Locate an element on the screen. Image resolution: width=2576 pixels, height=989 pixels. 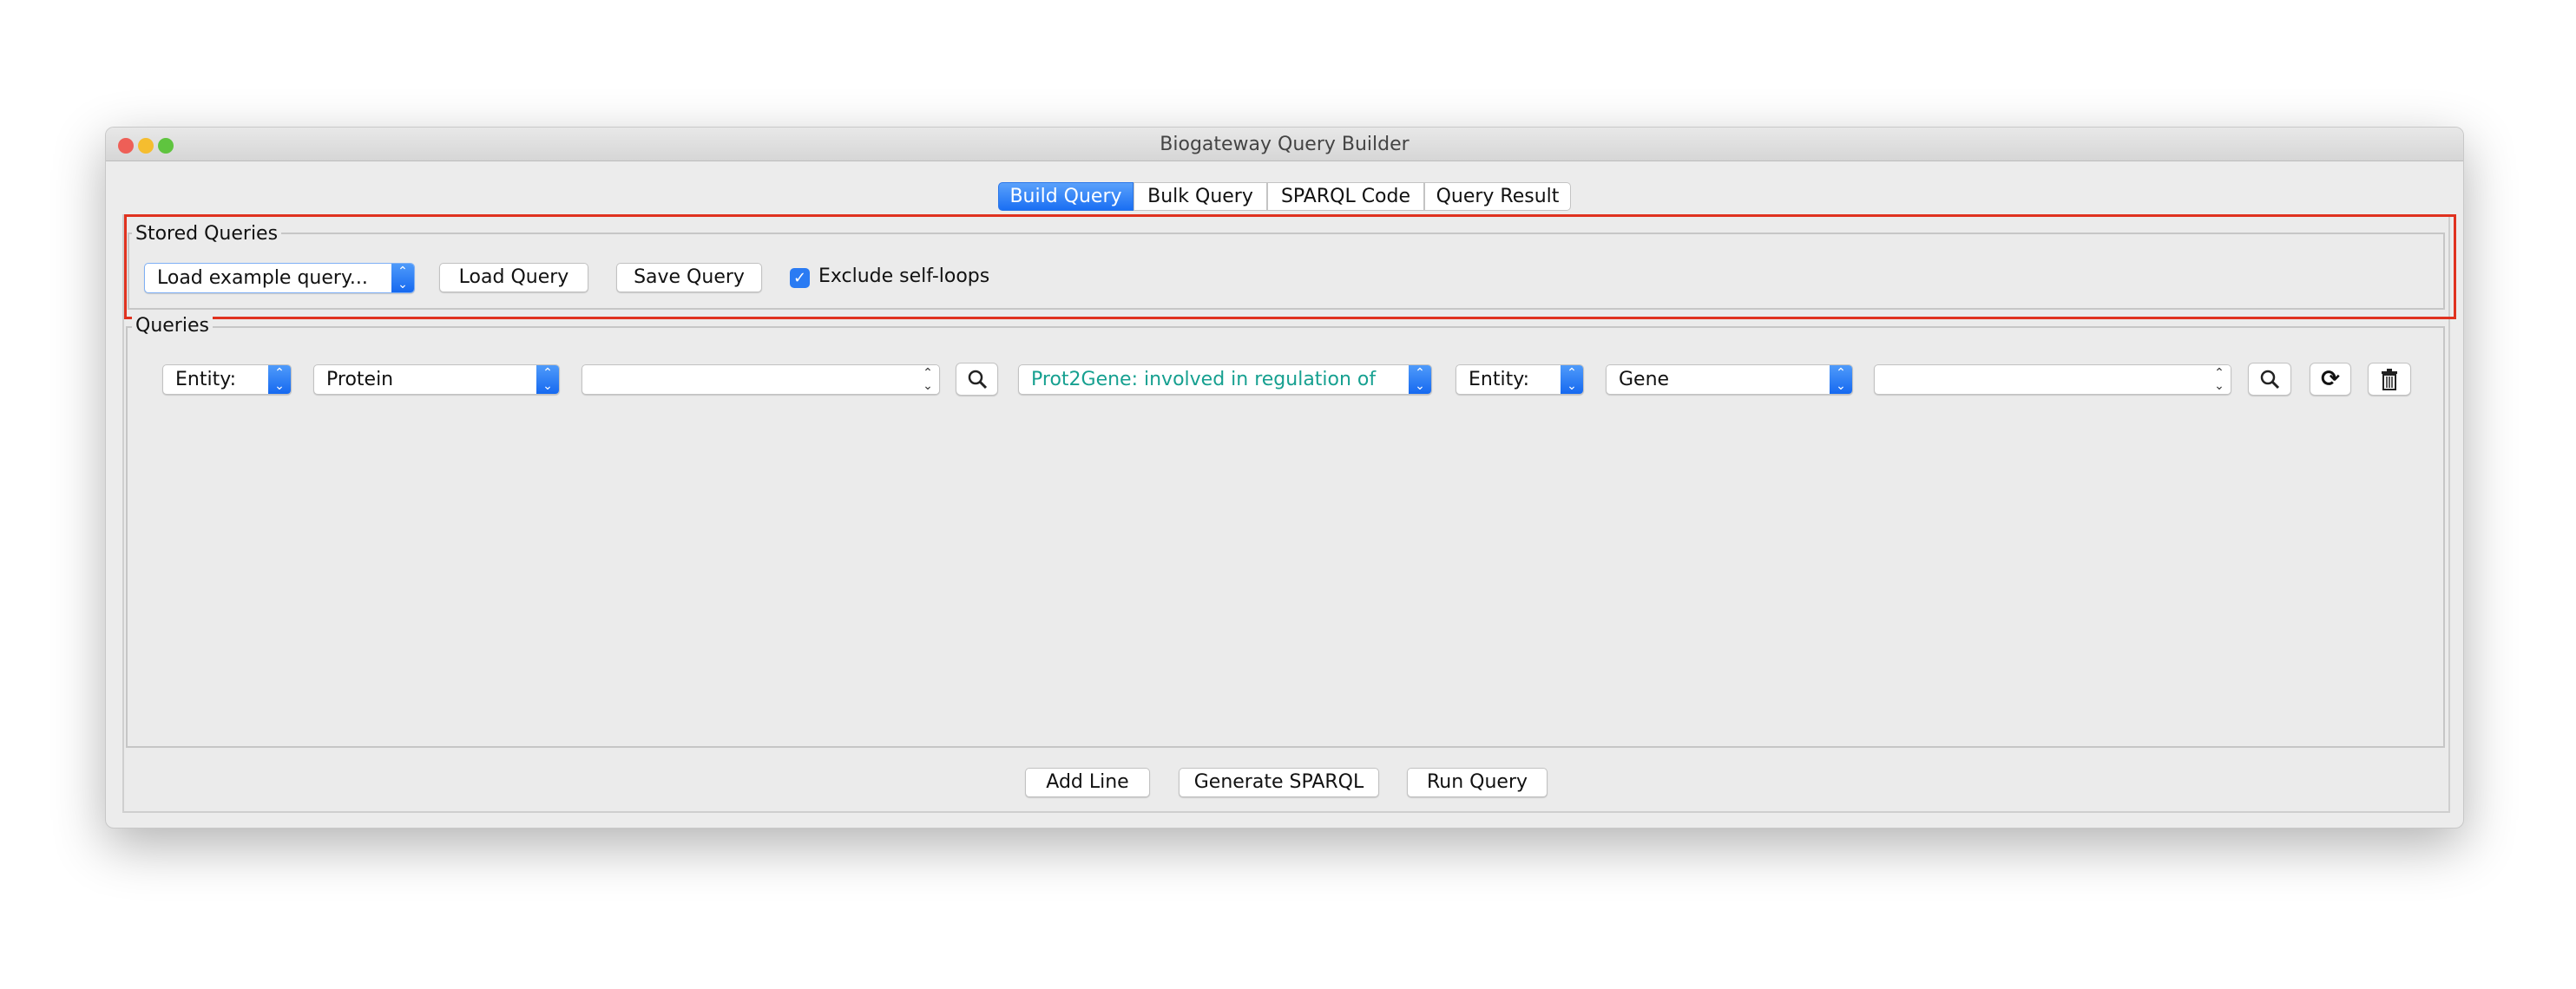
entity1-type-value: Entity: is located at coordinates (206, 379).